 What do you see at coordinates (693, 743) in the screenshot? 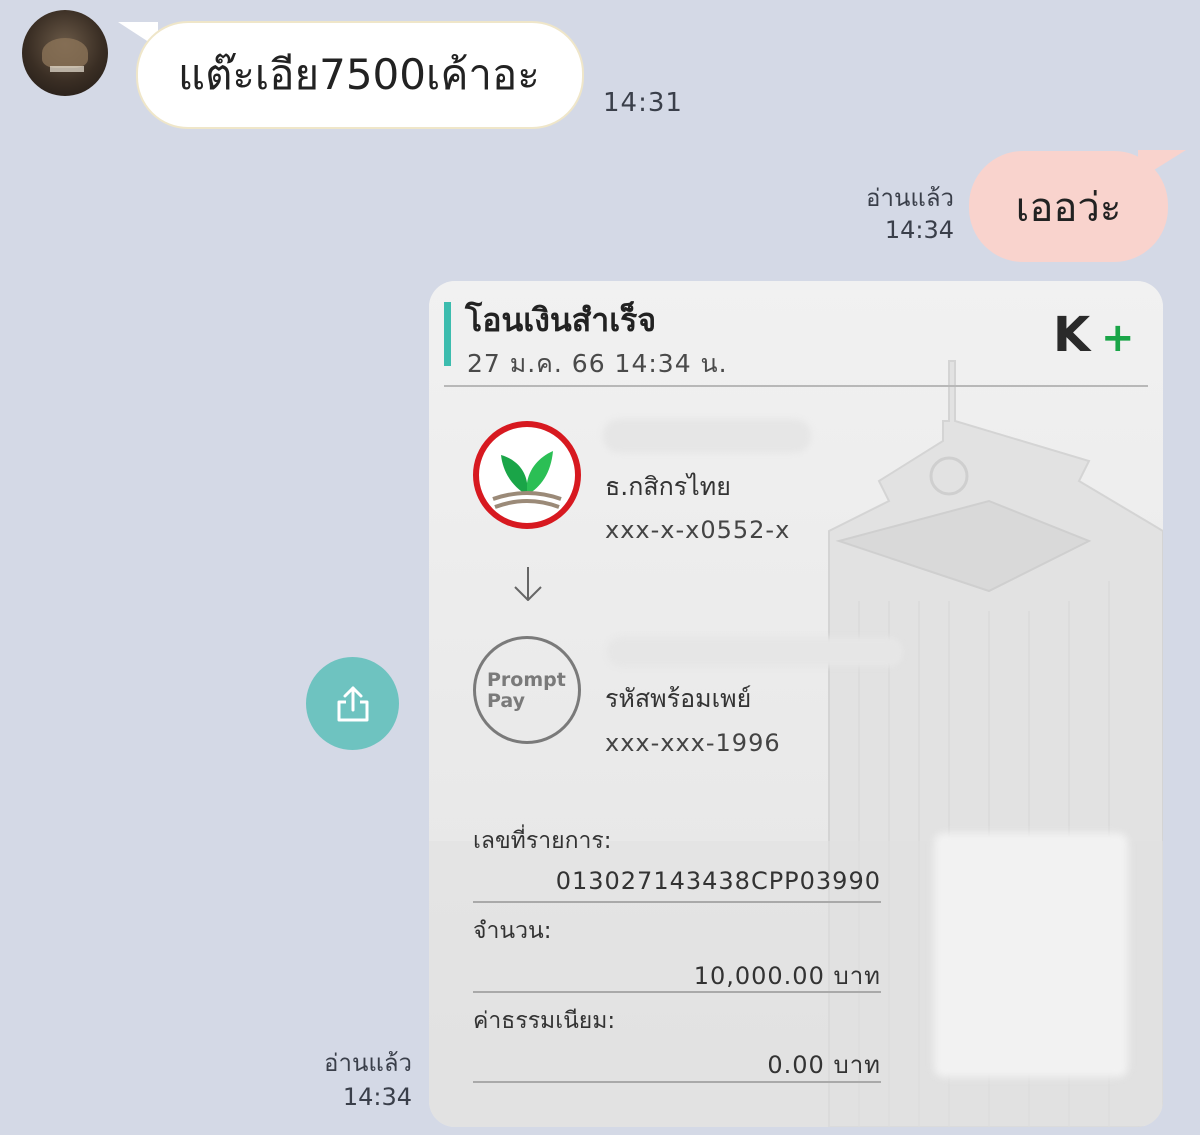
I see `receiver-account: xxx-xxx-1996` at bounding box center [693, 743].